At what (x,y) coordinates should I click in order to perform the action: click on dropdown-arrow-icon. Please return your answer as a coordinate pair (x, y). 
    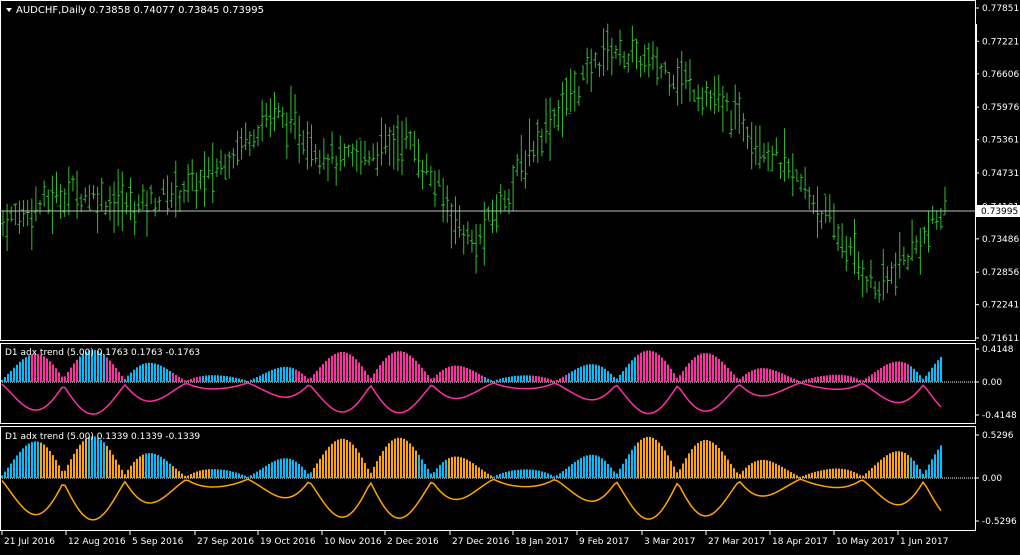
    Looking at the image, I should click on (9, 10).